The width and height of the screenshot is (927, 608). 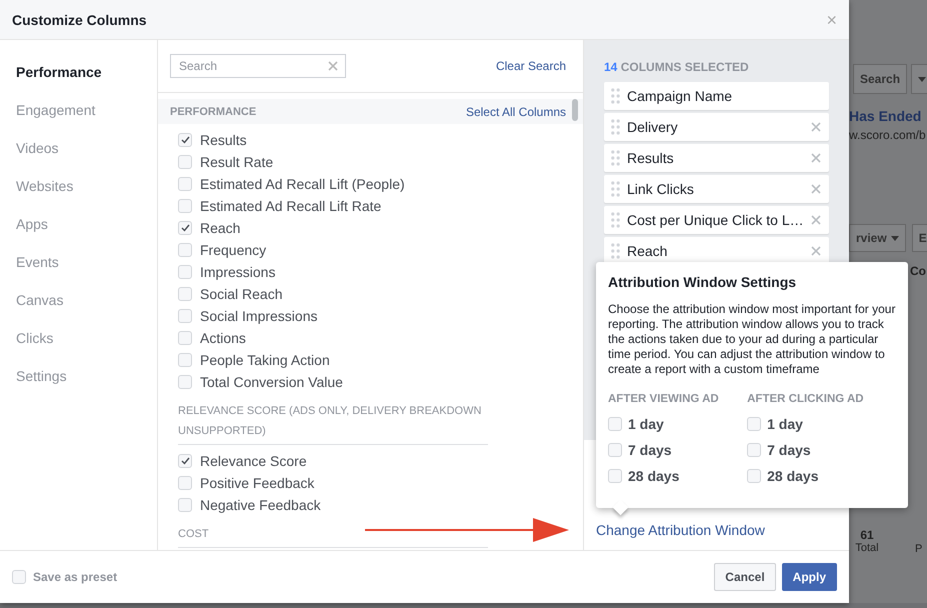 I want to click on group-heading: AFTER CLICKING AD, so click(x=806, y=399).